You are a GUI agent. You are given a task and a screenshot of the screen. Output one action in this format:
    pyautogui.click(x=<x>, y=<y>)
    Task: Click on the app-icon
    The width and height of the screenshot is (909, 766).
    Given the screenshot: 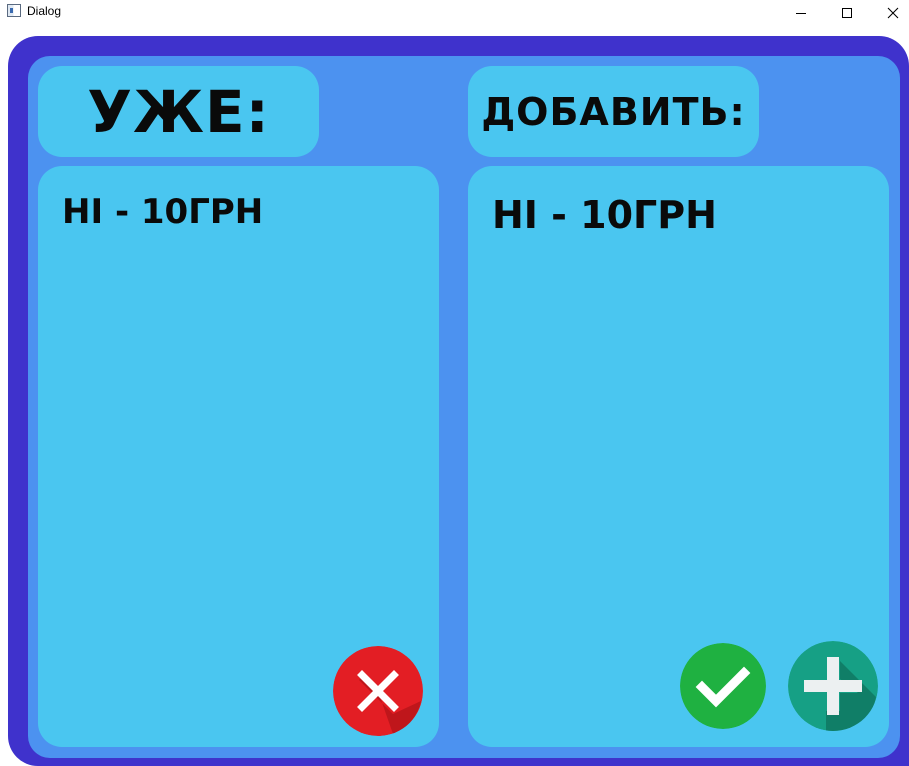 What is the action you would take?
    pyautogui.click(x=14, y=10)
    